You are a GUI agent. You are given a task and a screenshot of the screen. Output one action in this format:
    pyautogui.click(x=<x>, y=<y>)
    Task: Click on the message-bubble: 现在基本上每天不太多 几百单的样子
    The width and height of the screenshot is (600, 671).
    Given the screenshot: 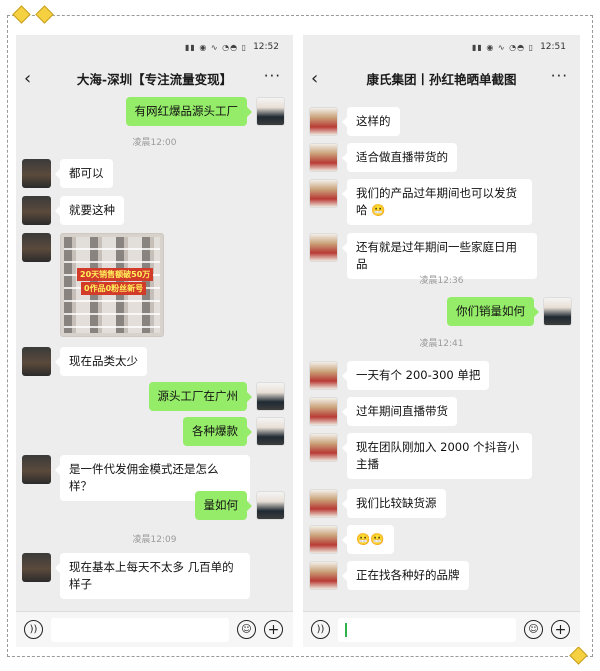 What is the action you would take?
    pyautogui.click(x=152, y=576)
    